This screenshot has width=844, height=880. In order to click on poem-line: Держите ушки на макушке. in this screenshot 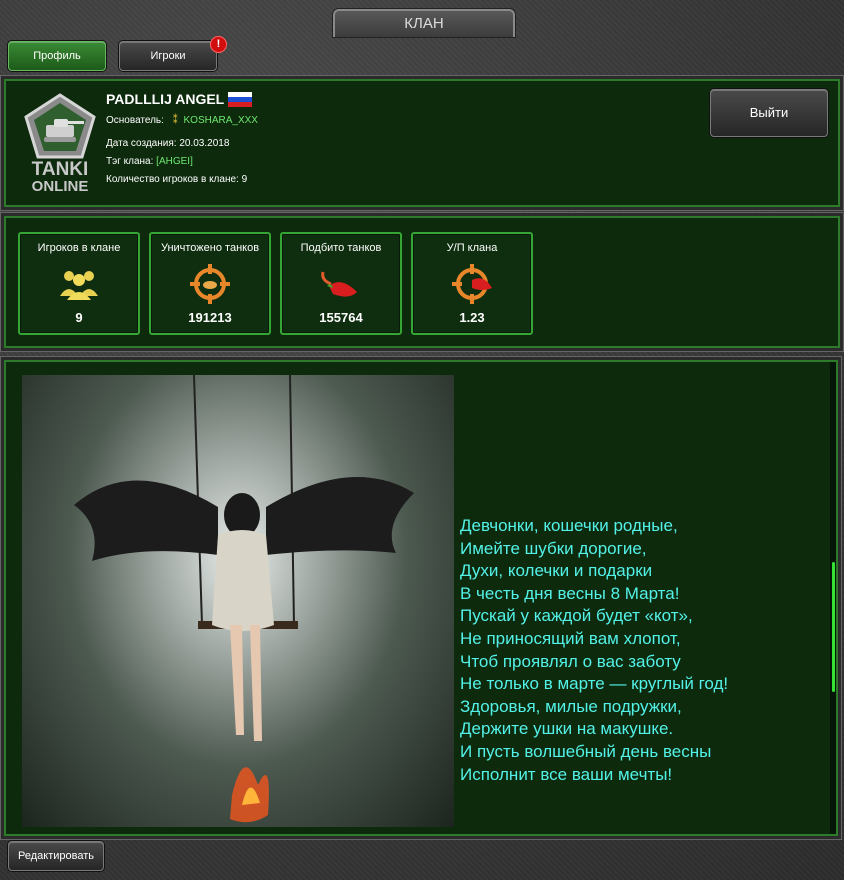, I will do `click(567, 729)`.